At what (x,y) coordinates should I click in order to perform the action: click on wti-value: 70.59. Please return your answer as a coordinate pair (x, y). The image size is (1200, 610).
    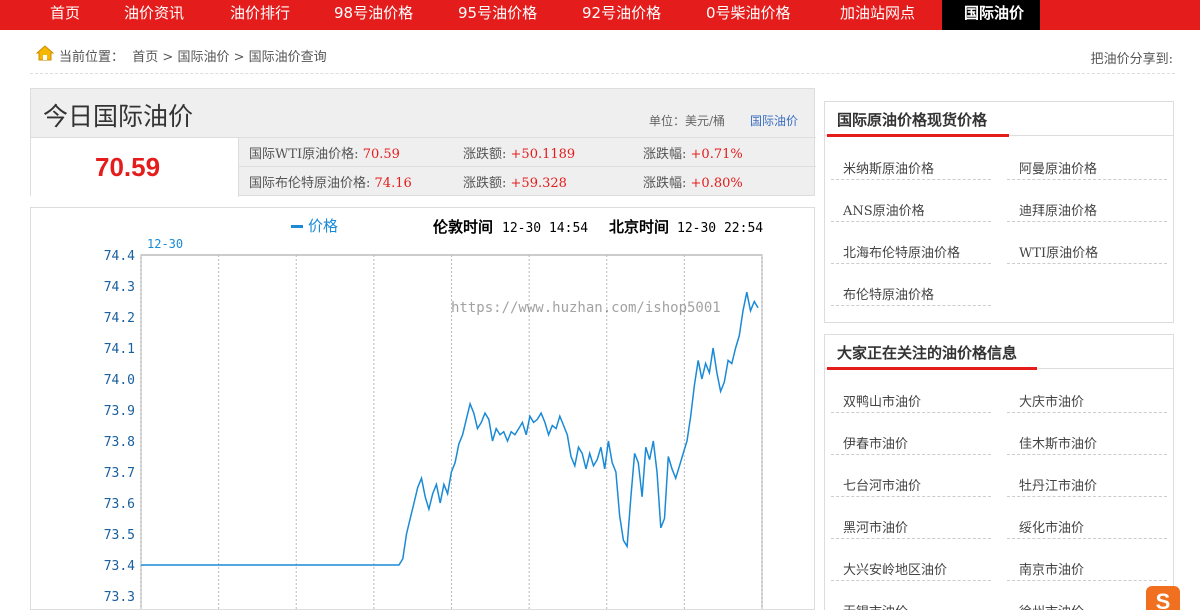
    Looking at the image, I should click on (381, 154).